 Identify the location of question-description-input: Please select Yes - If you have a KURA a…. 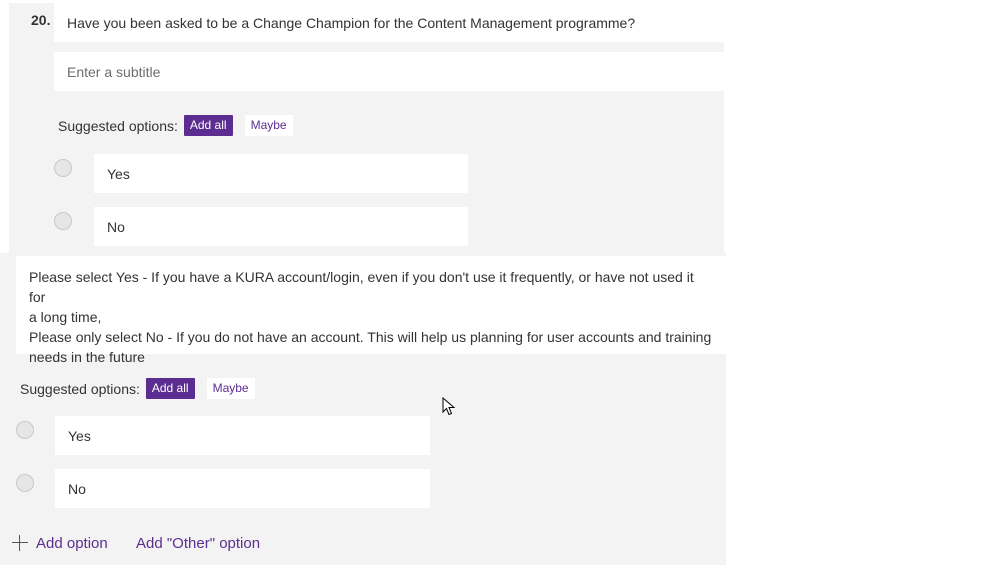
(371, 310).